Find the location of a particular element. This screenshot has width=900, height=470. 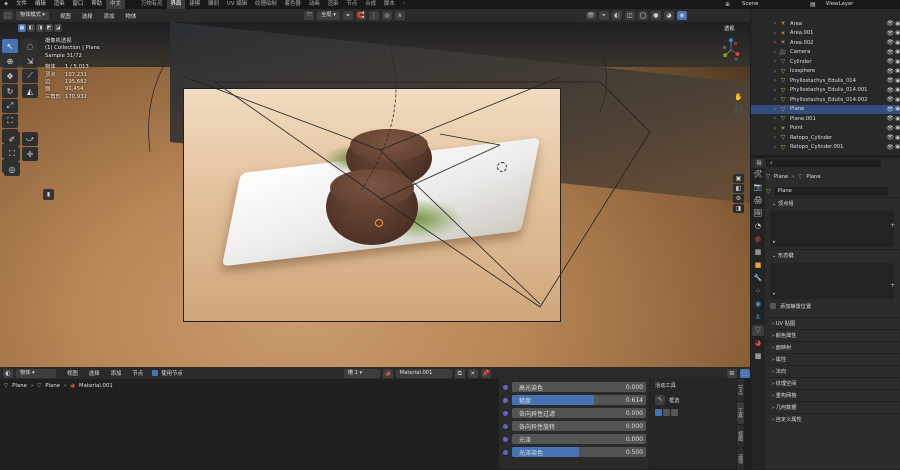

tool-tab-icon: 🛠 is located at coordinates (758, 174).